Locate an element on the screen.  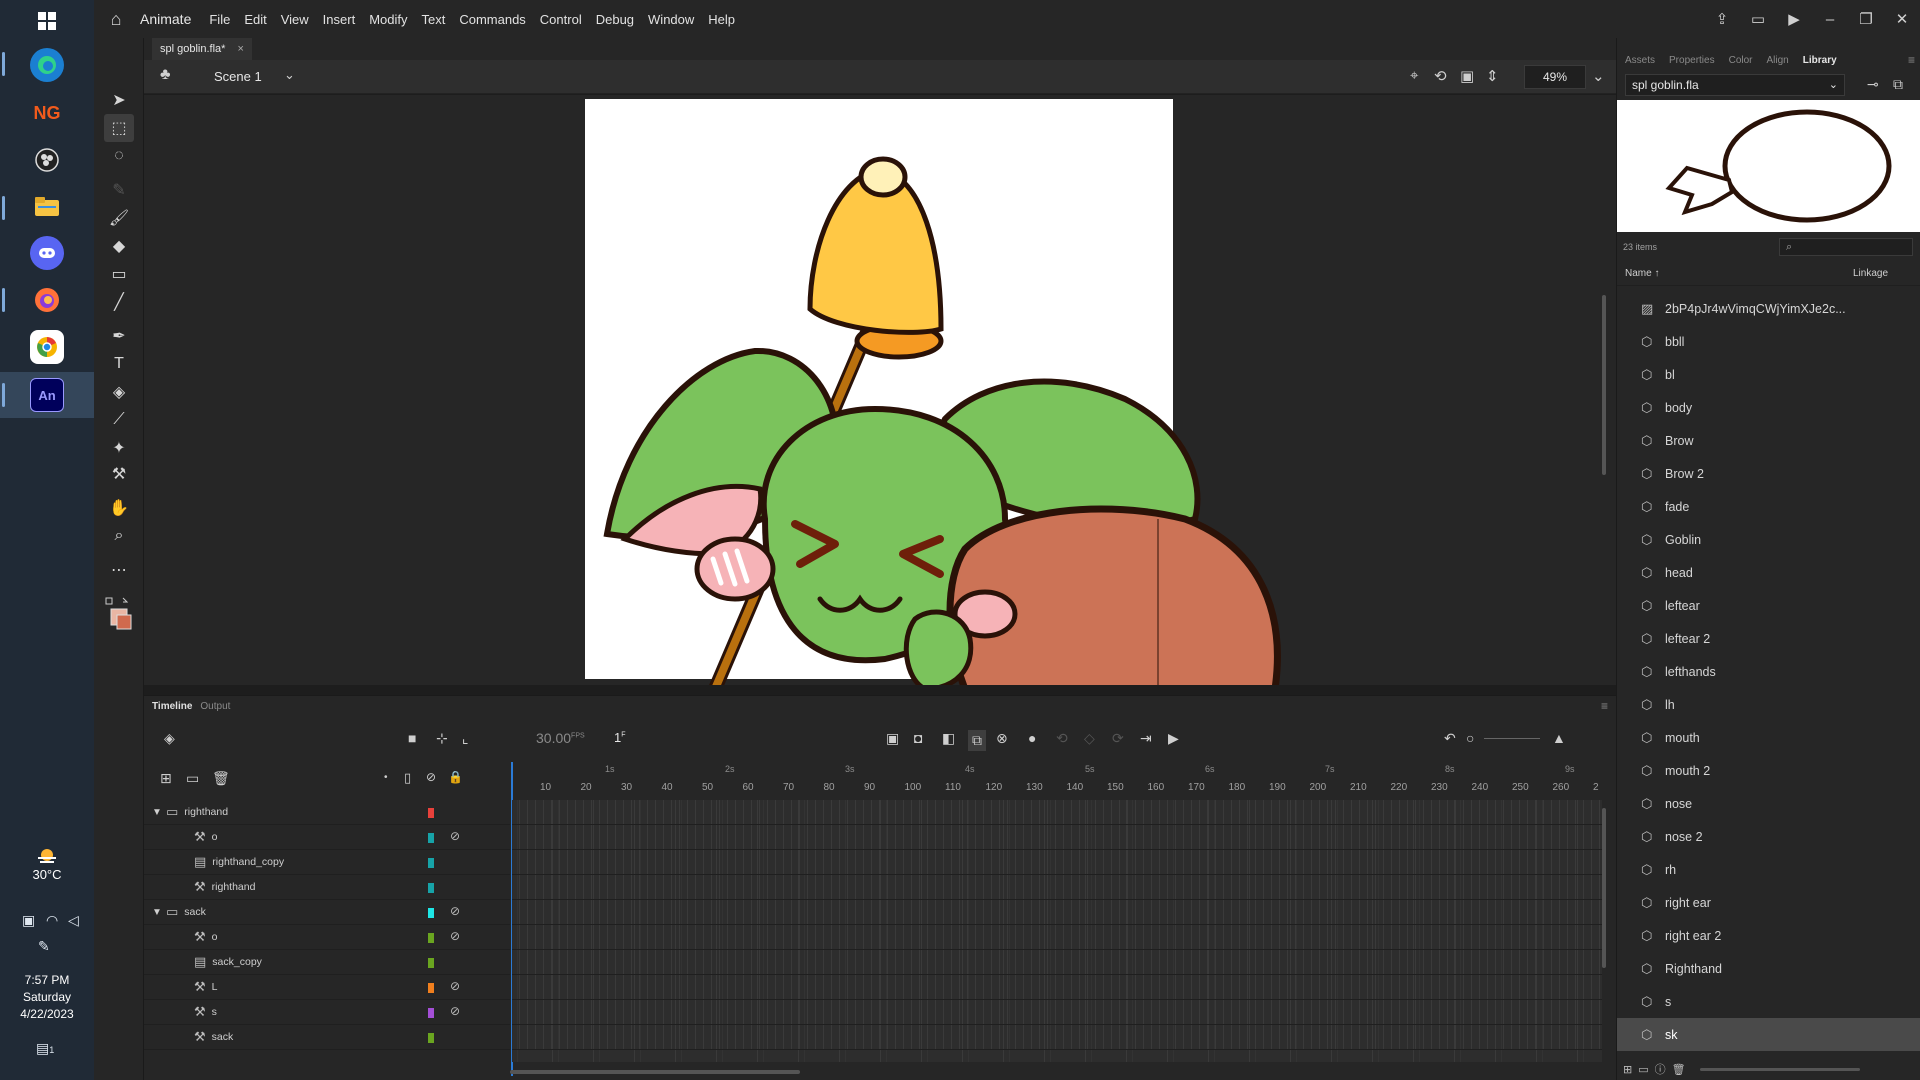
column-linkage: Linkage is located at coordinates (1870, 273).